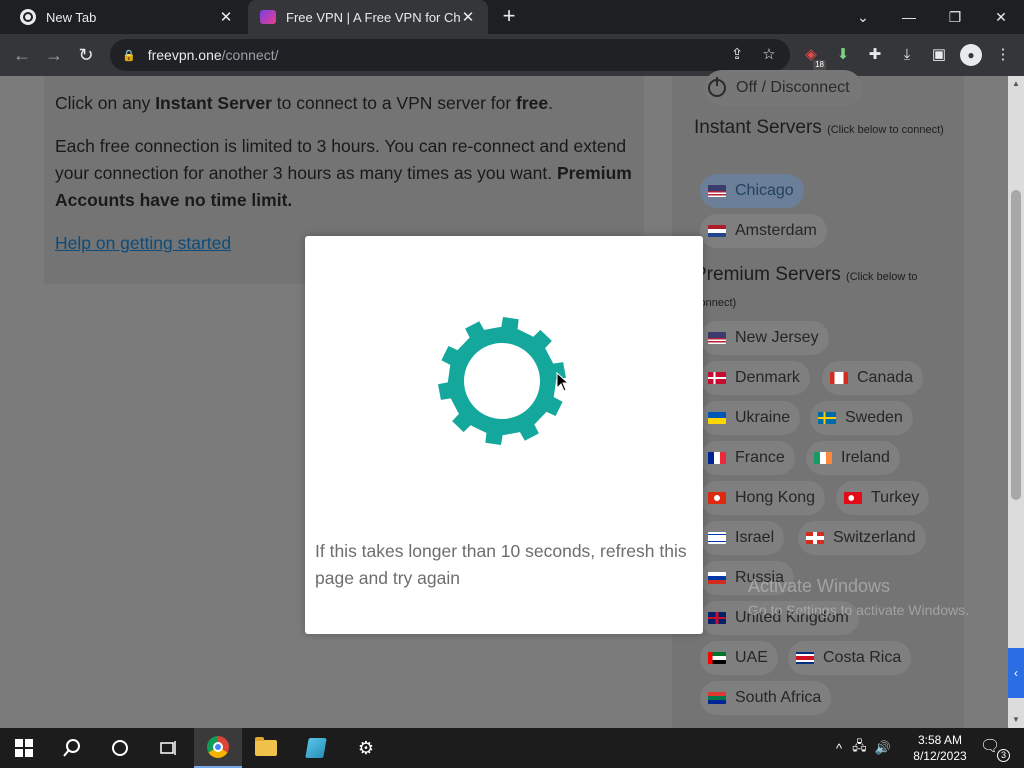 The width and height of the screenshot is (1024, 768). What do you see at coordinates (250, 55) in the screenshot?
I see `url-path: /connect/` at bounding box center [250, 55].